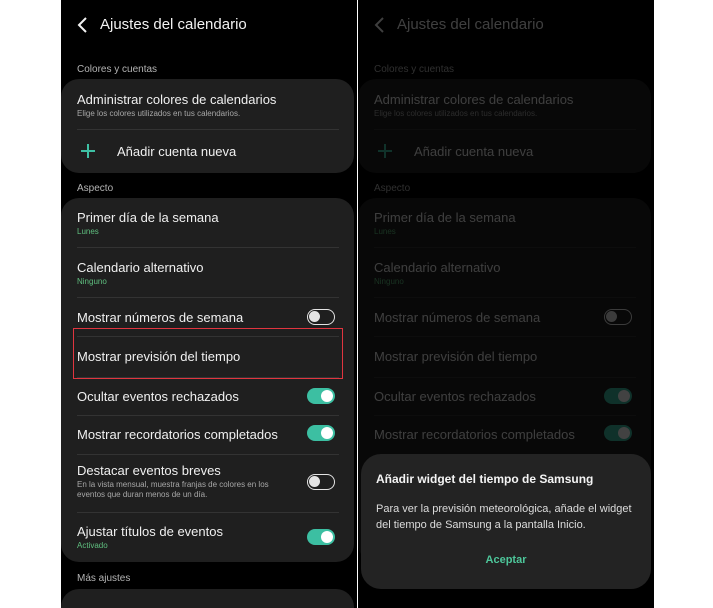 The width and height of the screenshot is (713, 608). What do you see at coordinates (148, 217) in the screenshot?
I see `first-day-title: Primer día de la semana` at bounding box center [148, 217].